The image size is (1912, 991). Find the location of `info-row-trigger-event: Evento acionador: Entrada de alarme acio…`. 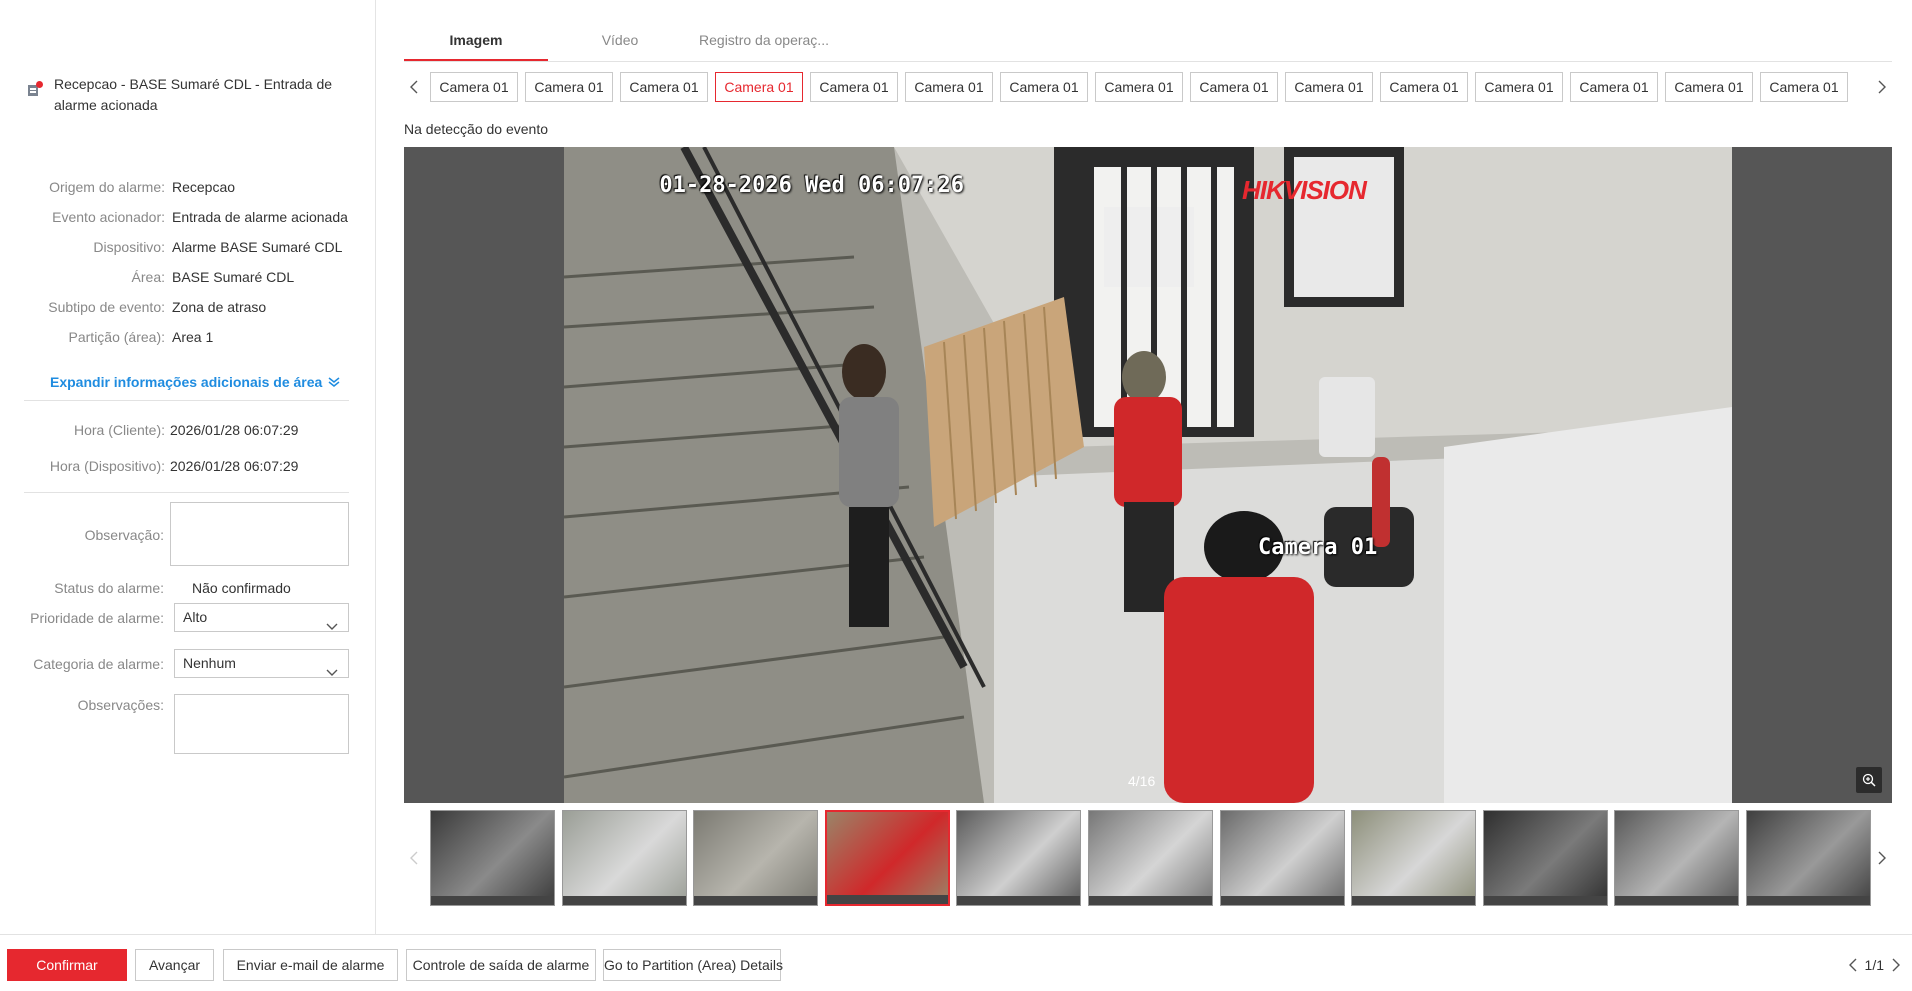

info-row-trigger-event: Evento acionador: Entrada de alarme acio… is located at coordinates (188, 217).